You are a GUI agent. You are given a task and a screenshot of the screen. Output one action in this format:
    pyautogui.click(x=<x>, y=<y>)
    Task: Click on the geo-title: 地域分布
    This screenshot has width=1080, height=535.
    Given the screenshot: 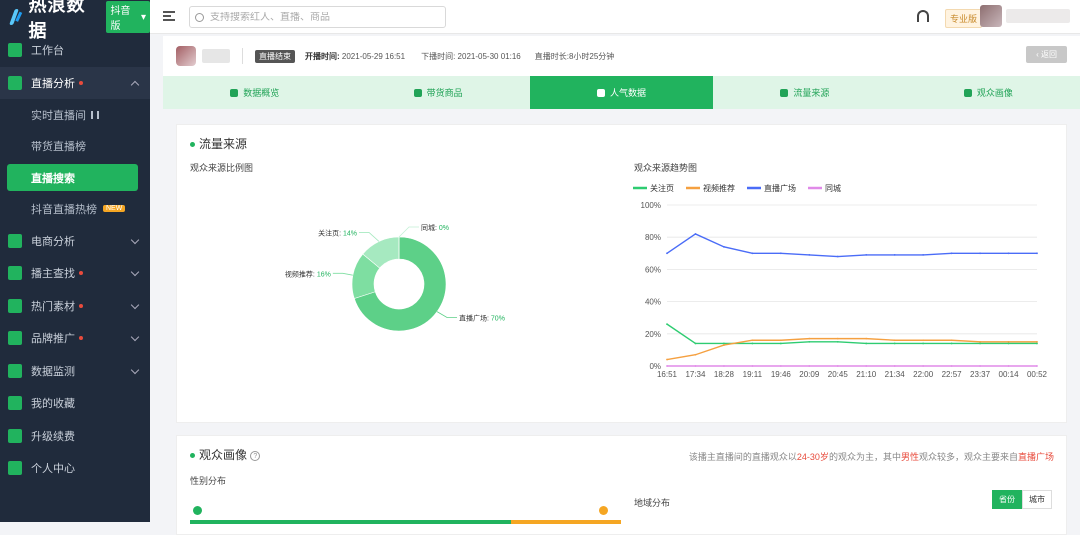 What is the action you would take?
    pyautogui.click(x=652, y=502)
    